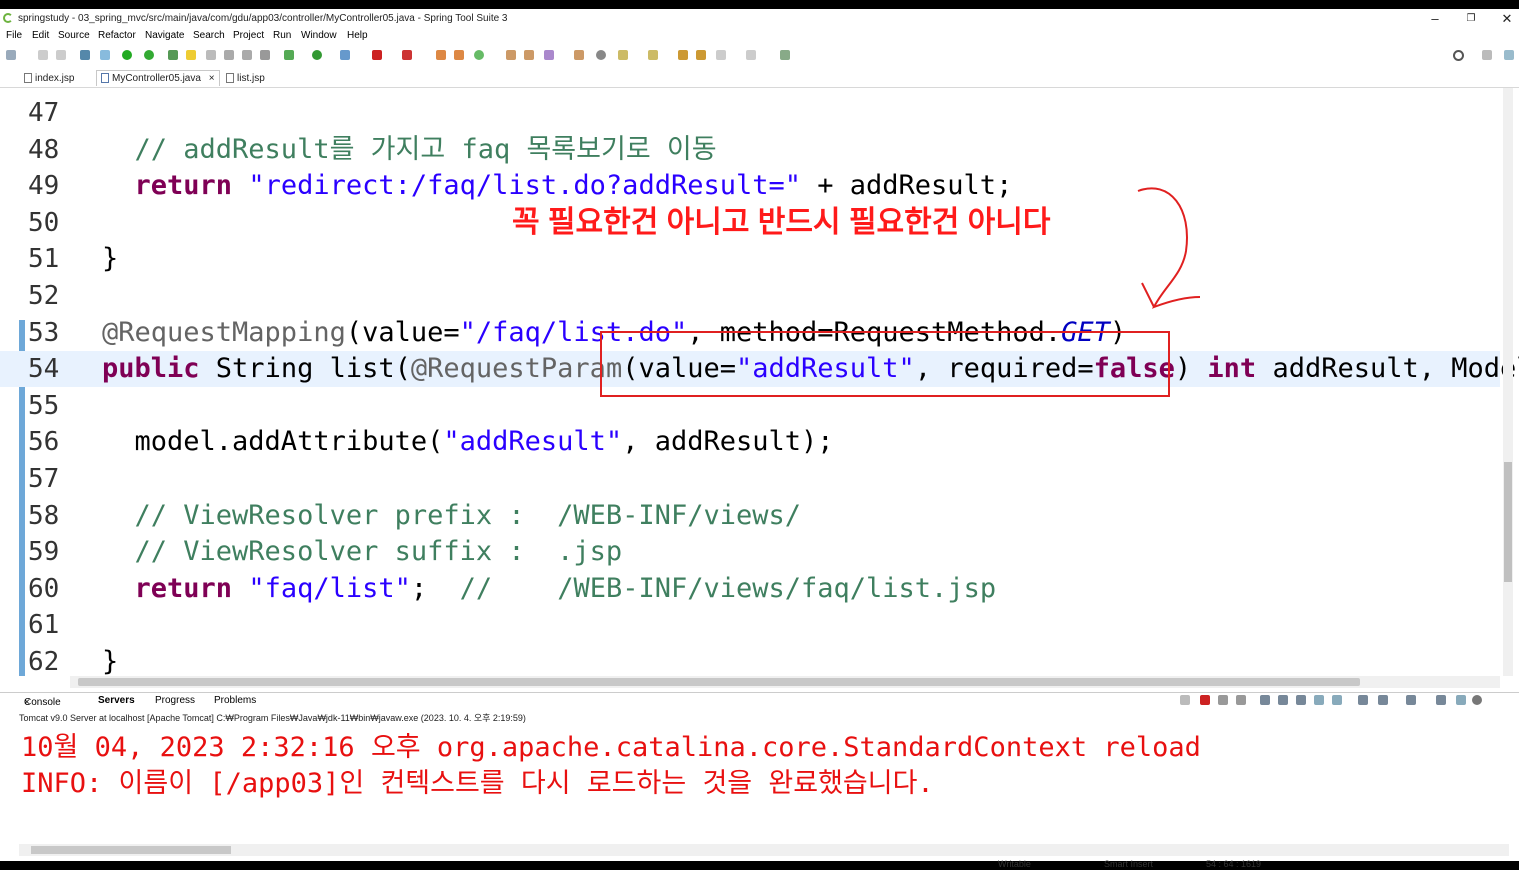 Image resolution: width=1519 pixels, height=870 pixels. I want to click on editor-vertical-thumb, so click(1508, 522).